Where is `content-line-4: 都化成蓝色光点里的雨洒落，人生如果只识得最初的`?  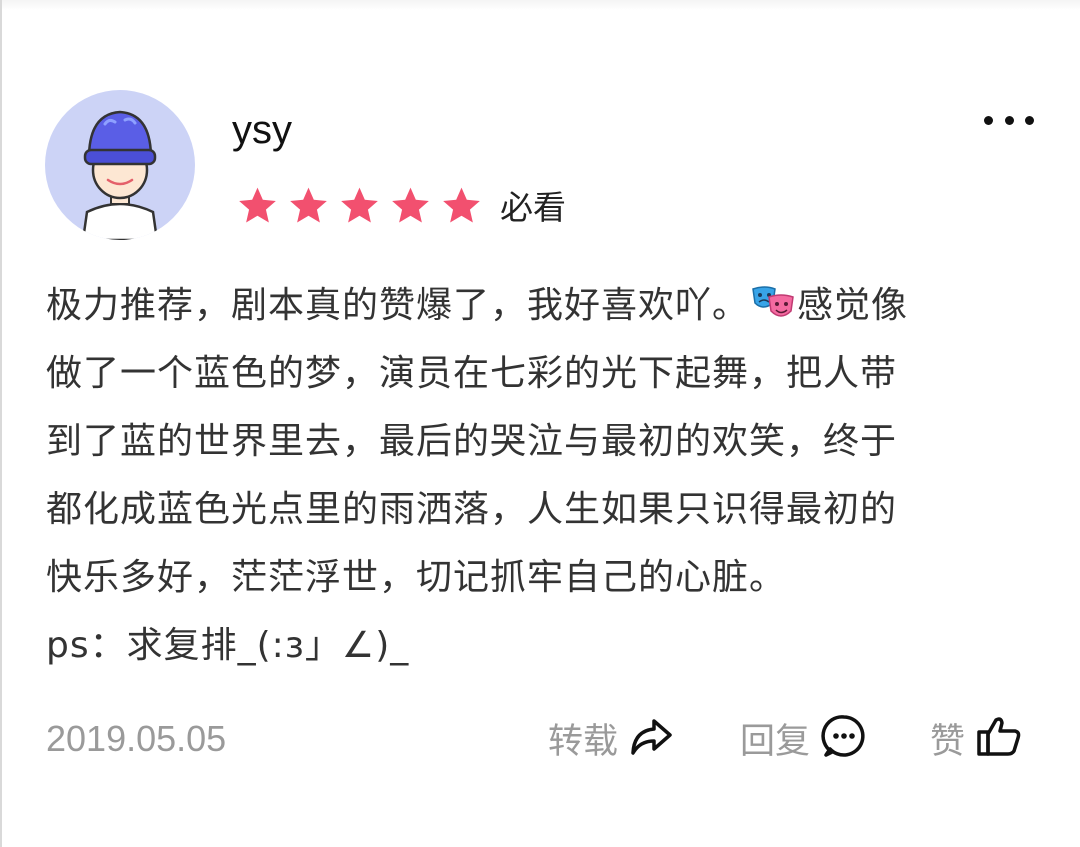 content-line-4: 都化成蓝色光点里的雨洒落，人生如果只识得最初的 is located at coordinates (472, 509).